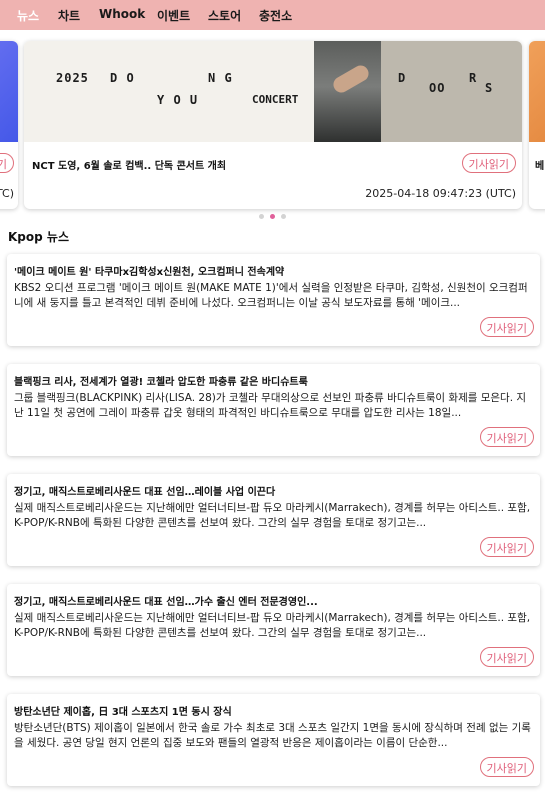  Describe the element at coordinates (489, 88) in the screenshot. I see `poster-doors-s: S` at that location.